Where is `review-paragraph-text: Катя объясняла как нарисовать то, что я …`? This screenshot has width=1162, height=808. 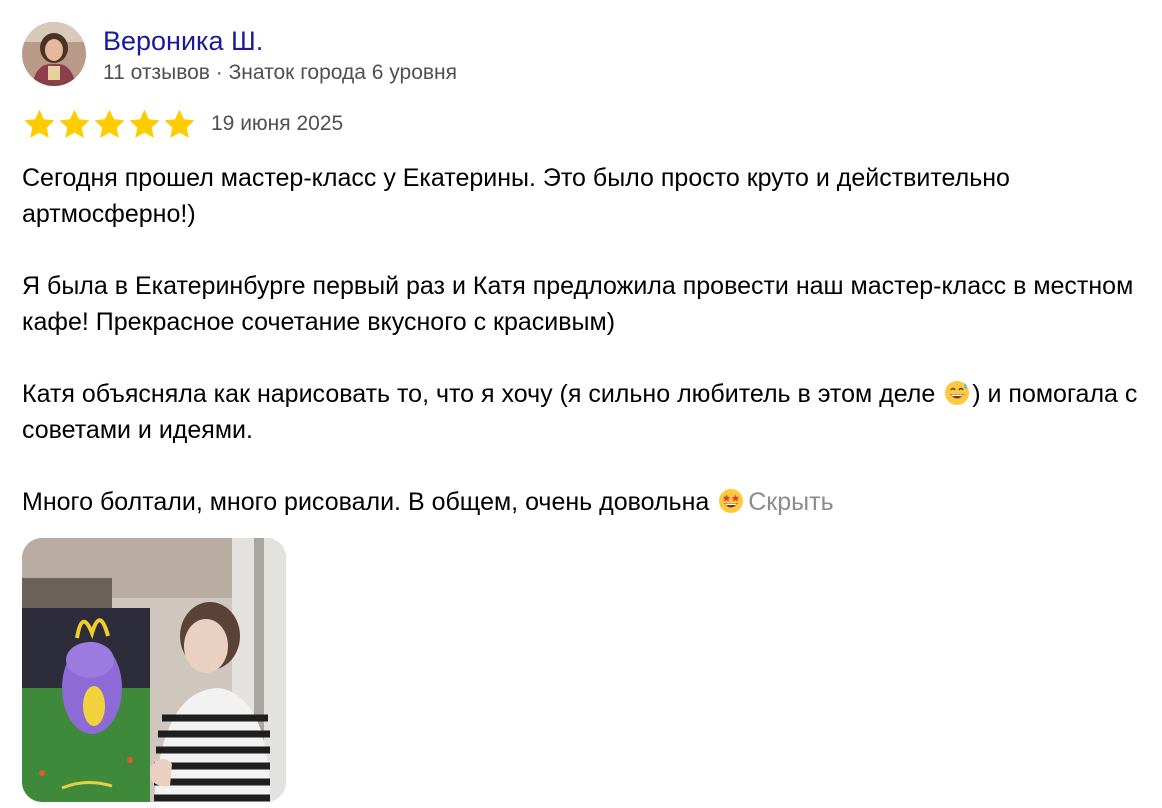
review-paragraph-text: Катя объясняла как нарисовать то, что я … is located at coordinates (479, 394).